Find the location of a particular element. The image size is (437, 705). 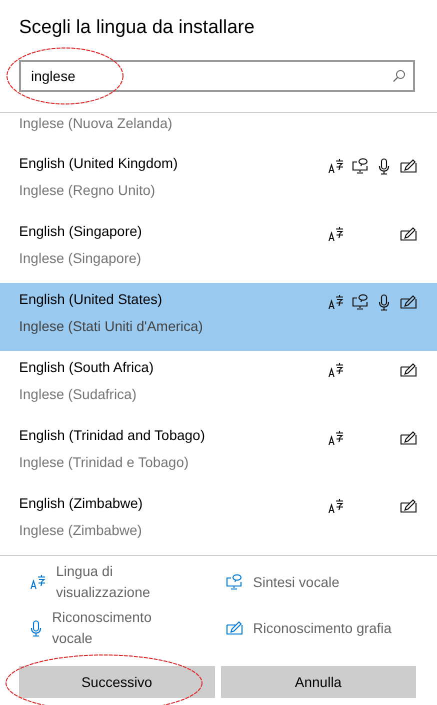

legend-label: Riconoscimento vocale is located at coordinates (102, 628).